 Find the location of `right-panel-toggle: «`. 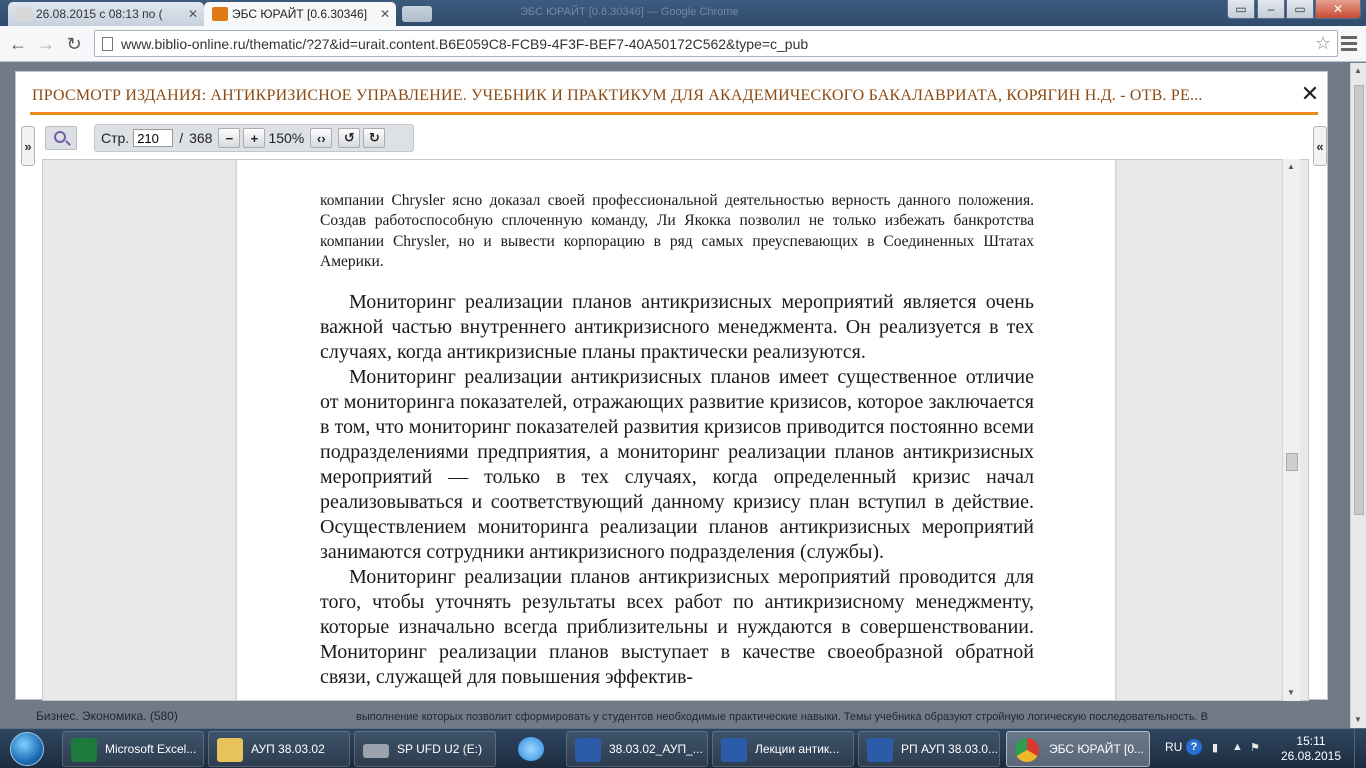

right-panel-toggle: « is located at coordinates (1320, 146).